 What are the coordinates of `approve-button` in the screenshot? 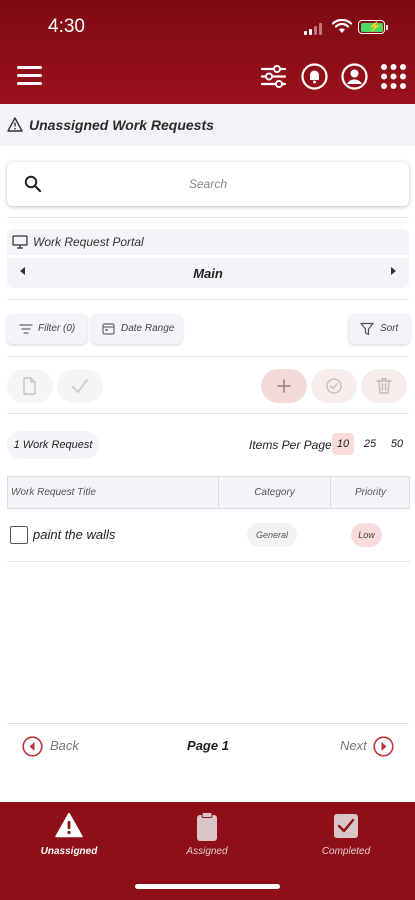 It's located at (80, 386).